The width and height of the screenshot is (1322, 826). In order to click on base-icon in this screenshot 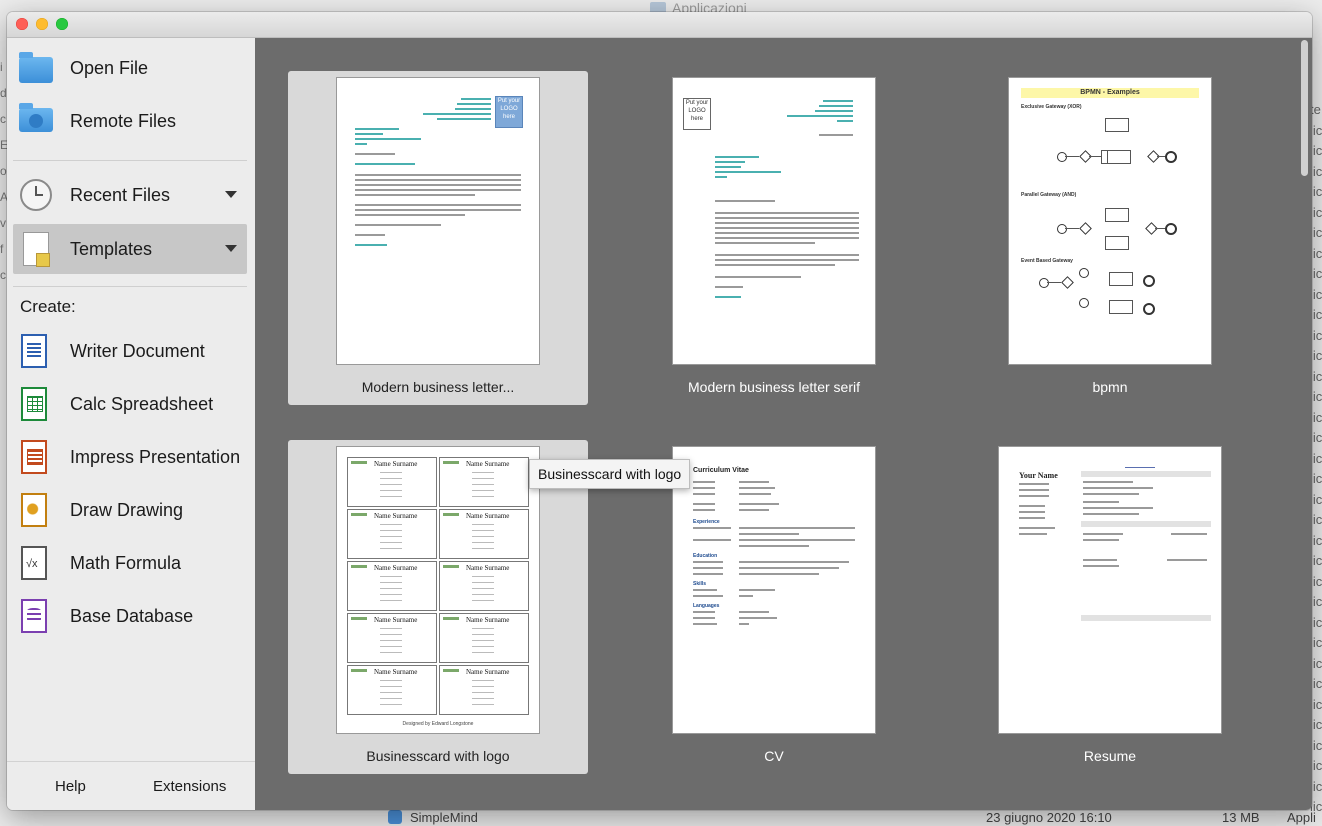, I will do `click(36, 616)`.